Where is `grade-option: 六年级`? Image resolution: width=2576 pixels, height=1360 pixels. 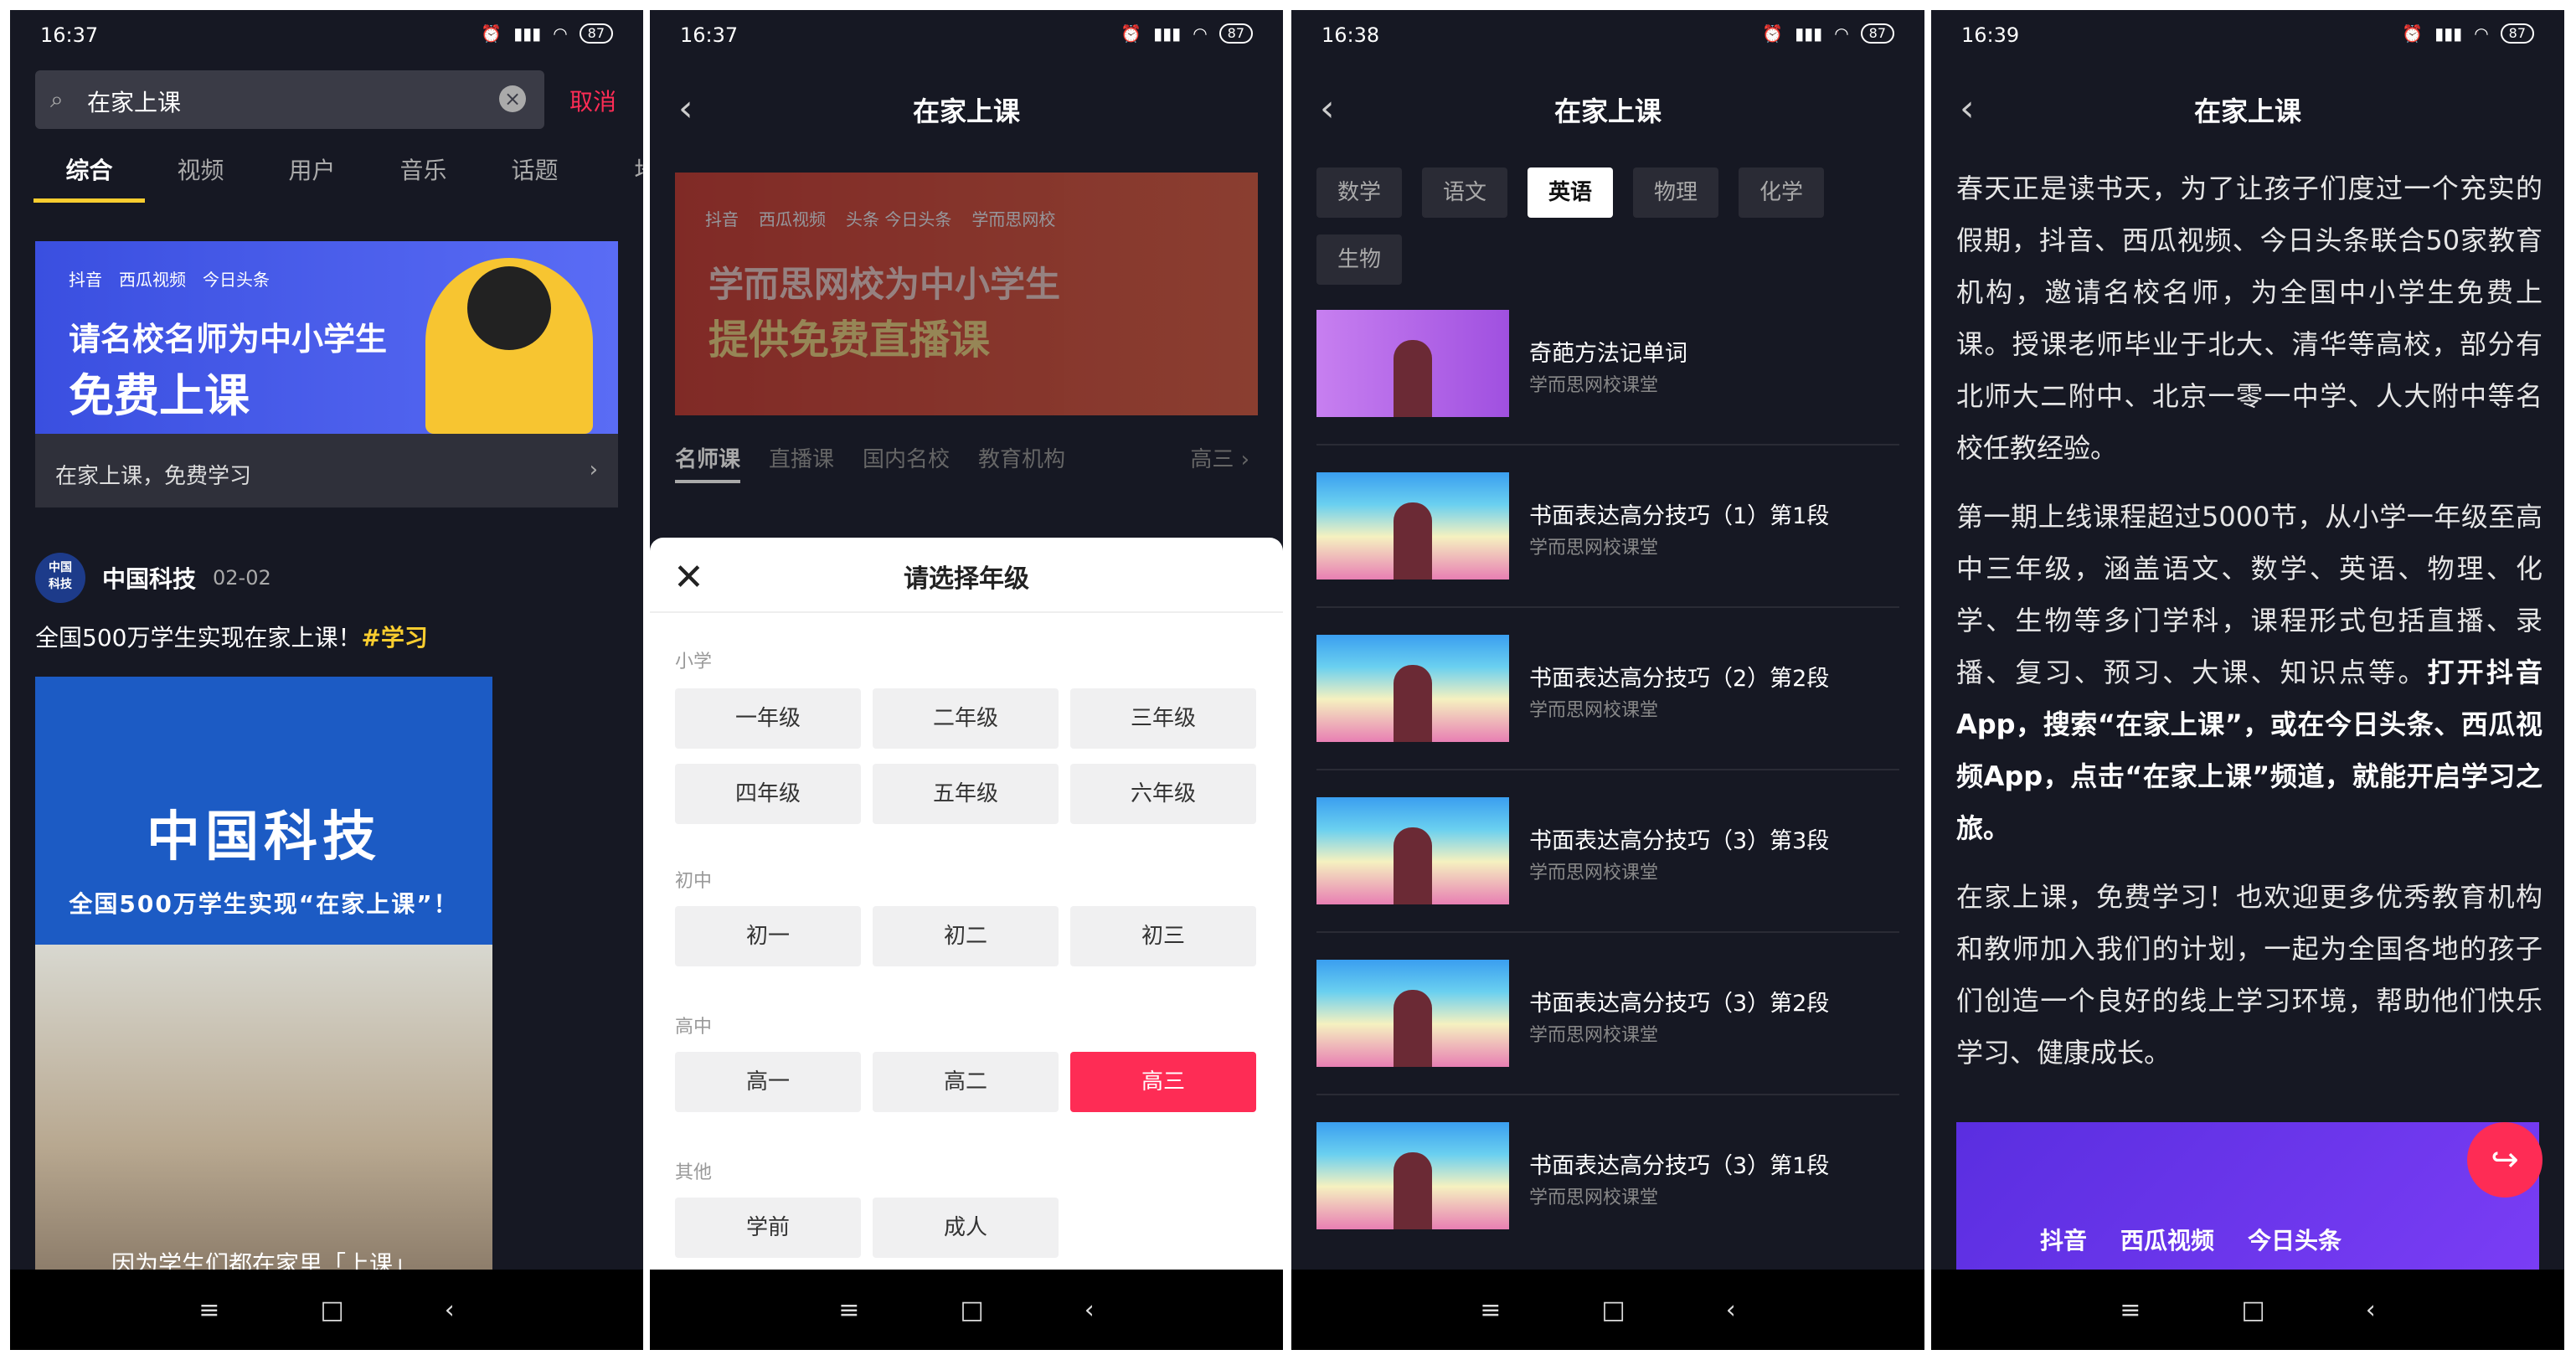
grade-option: 六年级 is located at coordinates (1163, 794).